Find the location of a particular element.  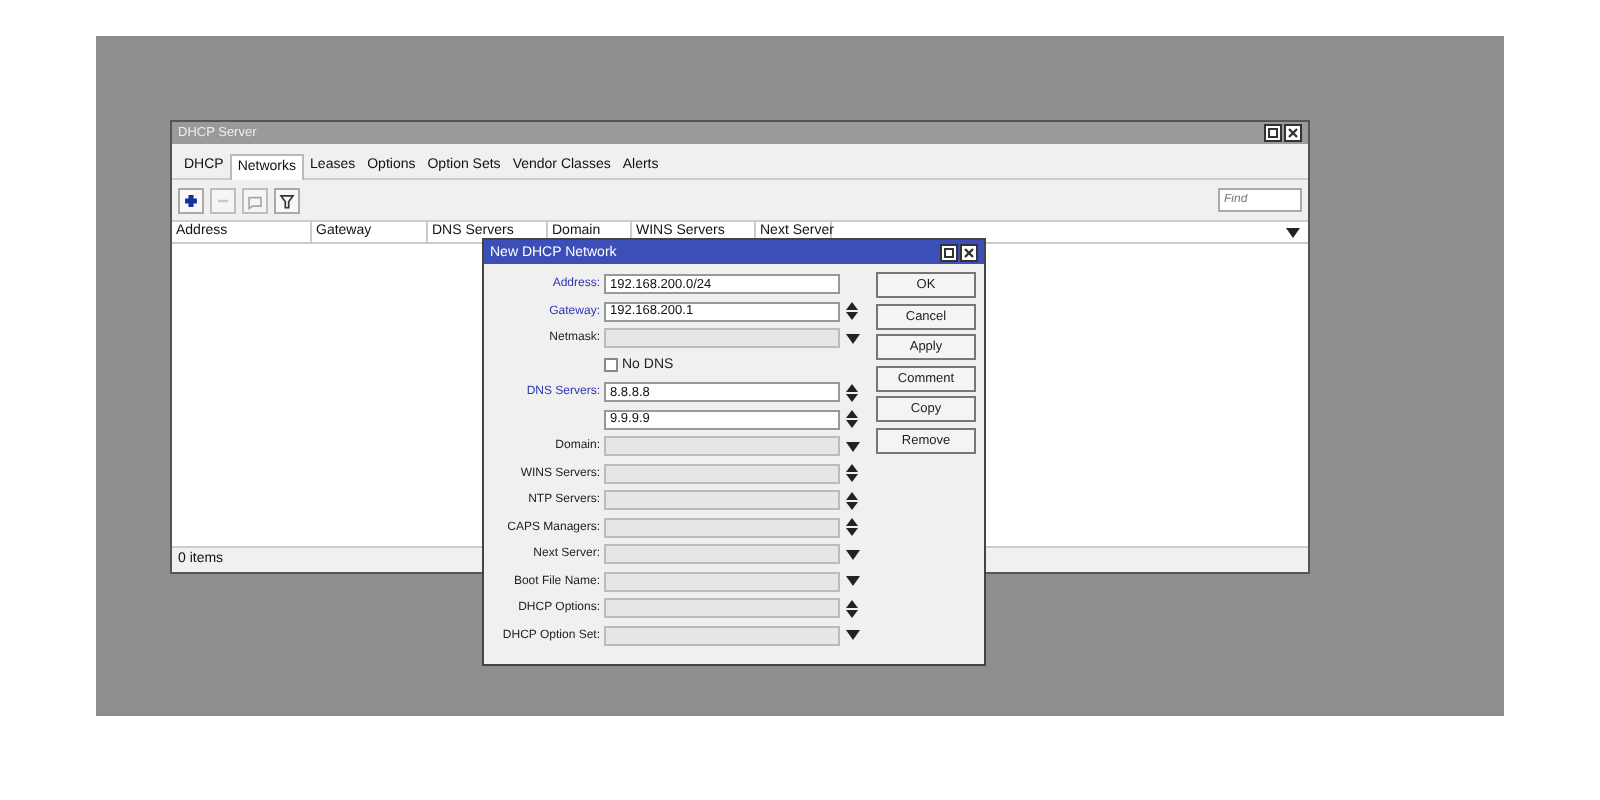

filter-icon is located at coordinates (287, 200).